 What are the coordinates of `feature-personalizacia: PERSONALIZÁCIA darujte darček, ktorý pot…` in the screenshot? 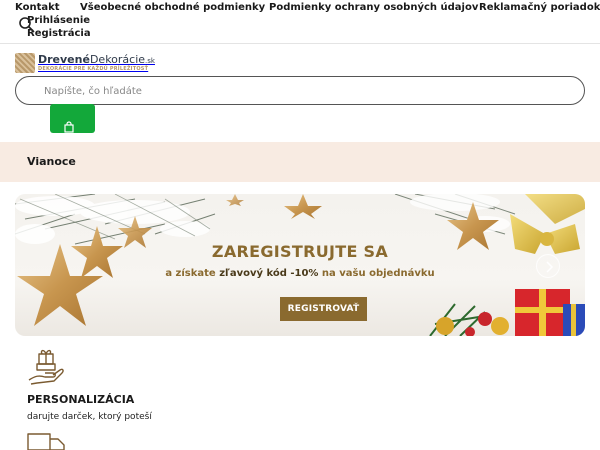 It's located at (89, 385).